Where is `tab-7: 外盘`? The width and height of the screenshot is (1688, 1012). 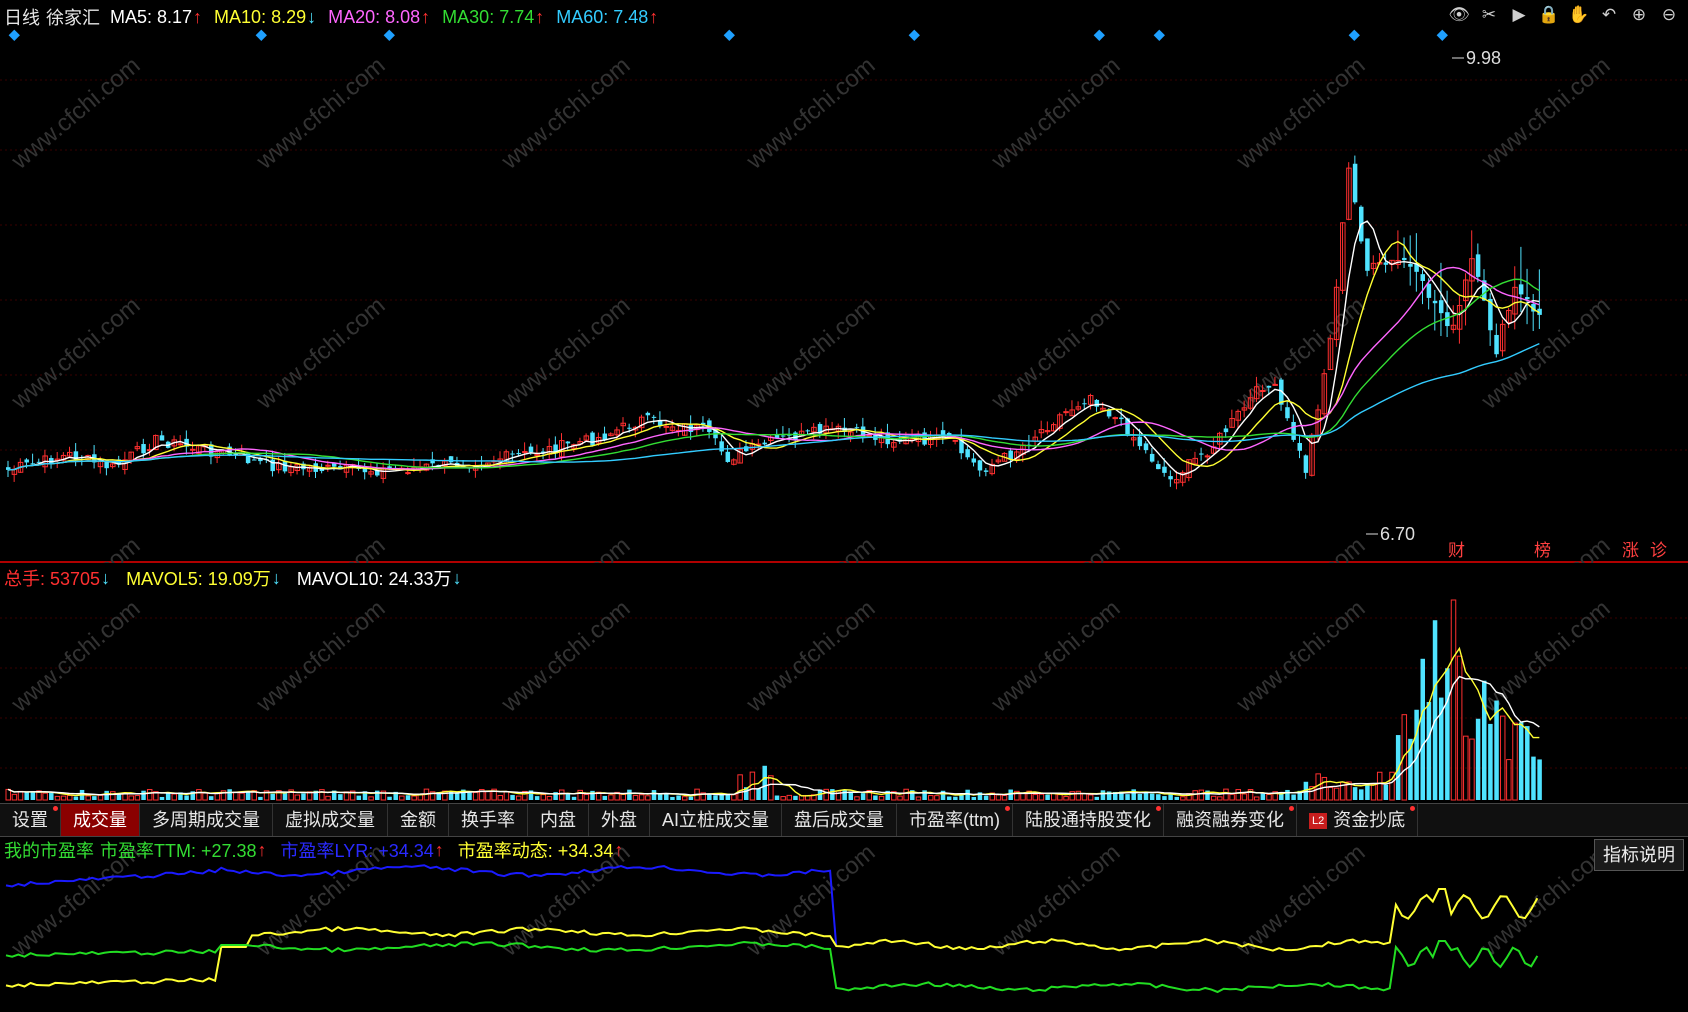 tab-7: 外盘 is located at coordinates (619, 820).